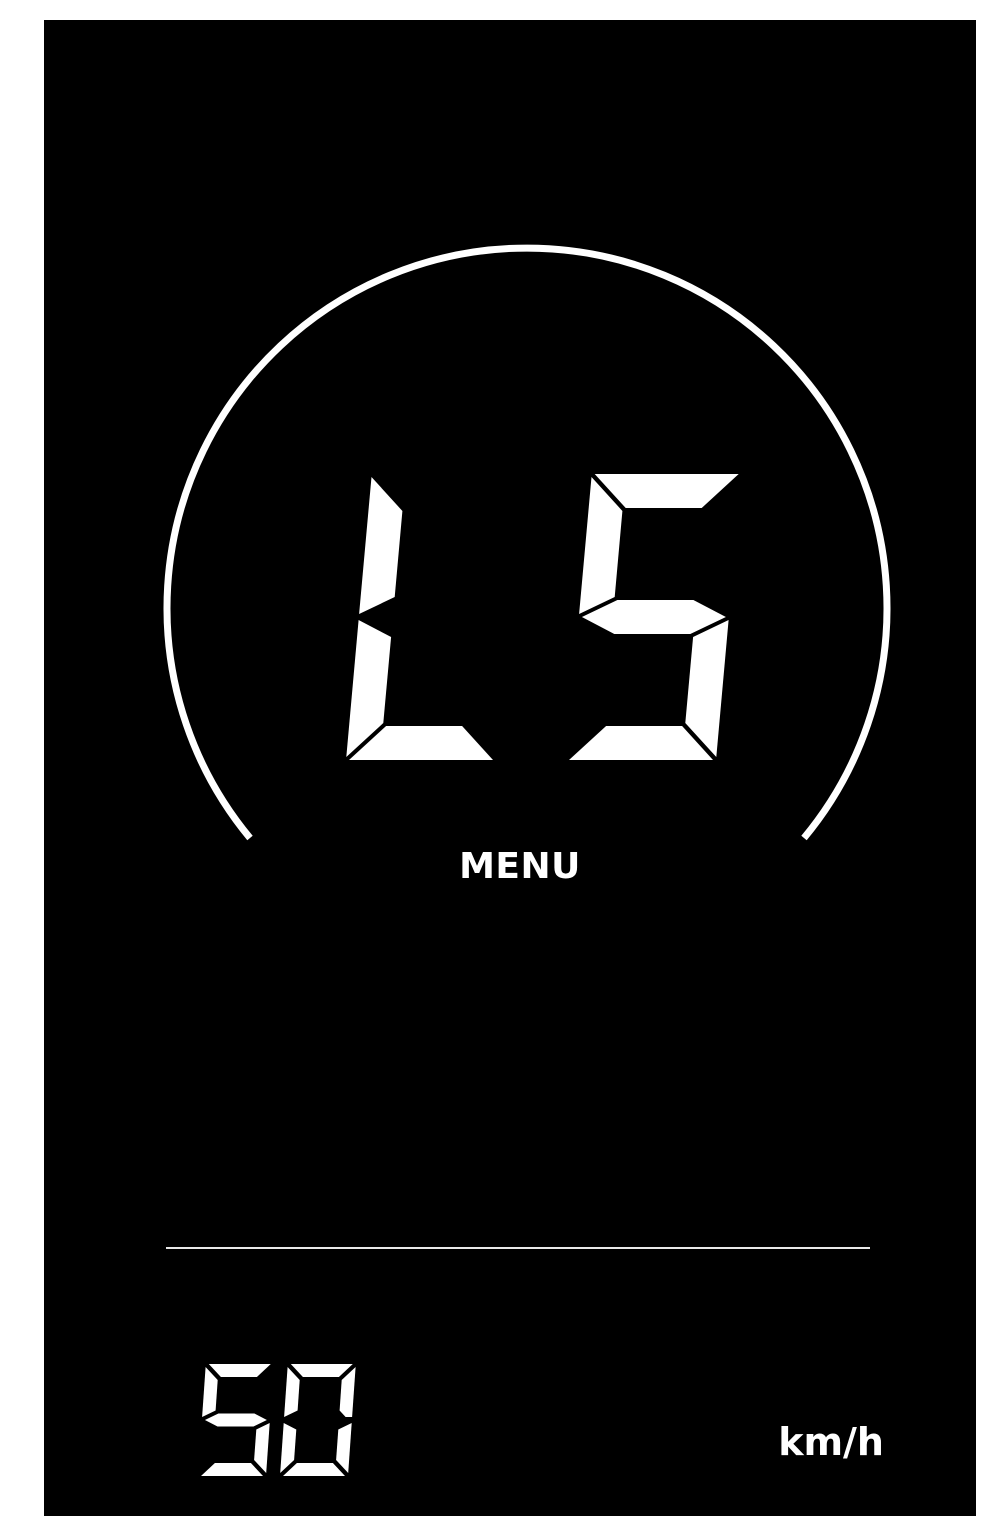 The width and height of the screenshot is (982, 1522). What do you see at coordinates (288, 1448) in the screenshot?
I see `speed-digit-2-segment-e` at bounding box center [288, 1448].